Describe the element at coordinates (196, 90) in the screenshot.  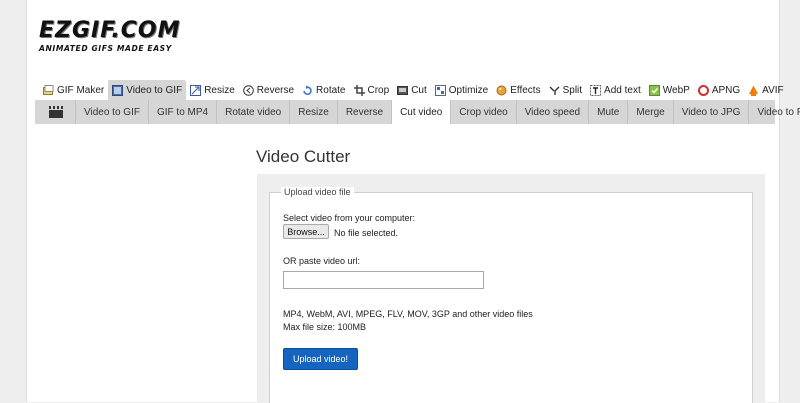
I see `resize-icon` at that location.